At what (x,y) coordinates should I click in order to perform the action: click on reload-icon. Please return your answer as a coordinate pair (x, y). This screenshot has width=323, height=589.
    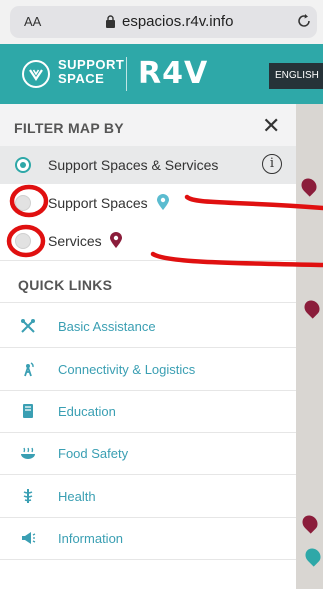
    Looking at the image, I should click on (304, 21).